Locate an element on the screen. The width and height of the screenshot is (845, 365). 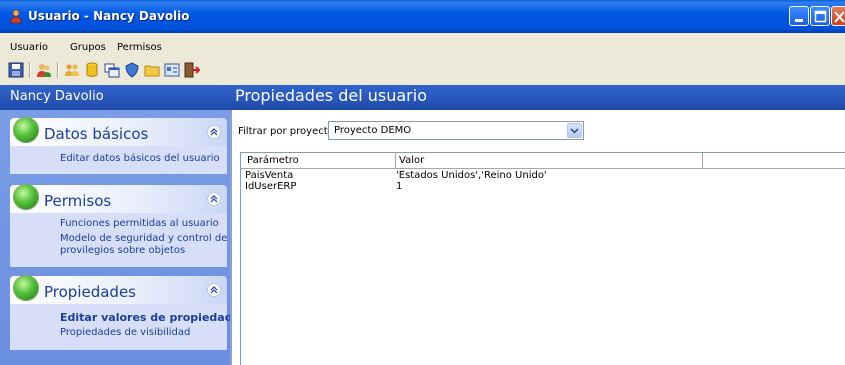
group-label: Permisos is located at coordinates (78, 201).